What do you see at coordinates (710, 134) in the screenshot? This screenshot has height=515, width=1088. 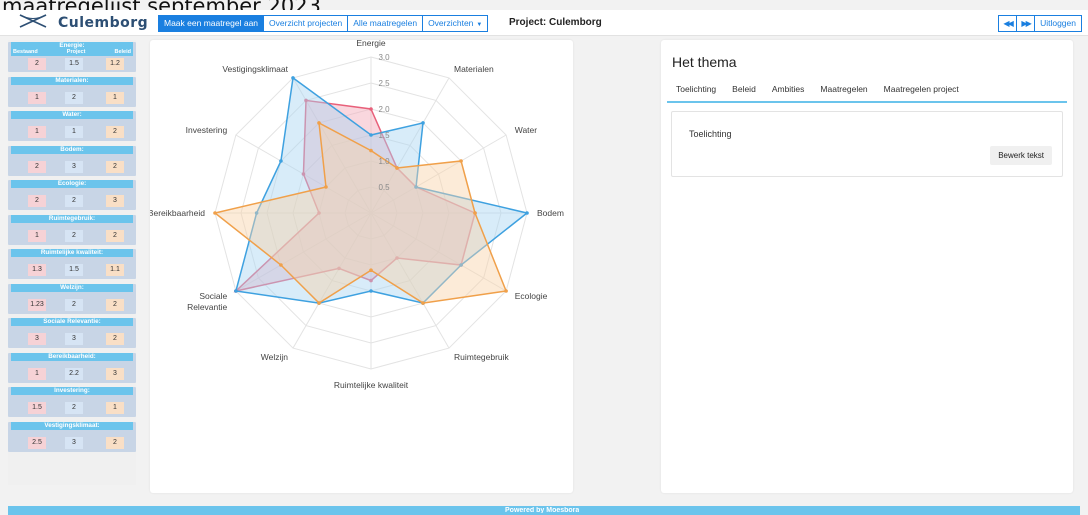 I see `section-label: Toelichting` at bounding box center [710, 134].